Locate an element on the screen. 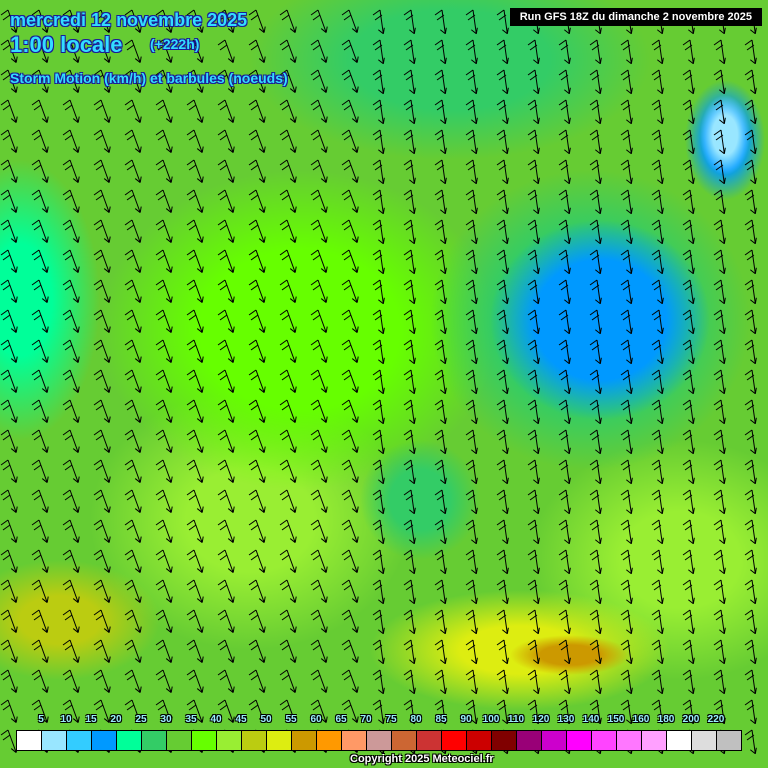  forecast-time: 1:00 locale is located at coordinates (66, 44).